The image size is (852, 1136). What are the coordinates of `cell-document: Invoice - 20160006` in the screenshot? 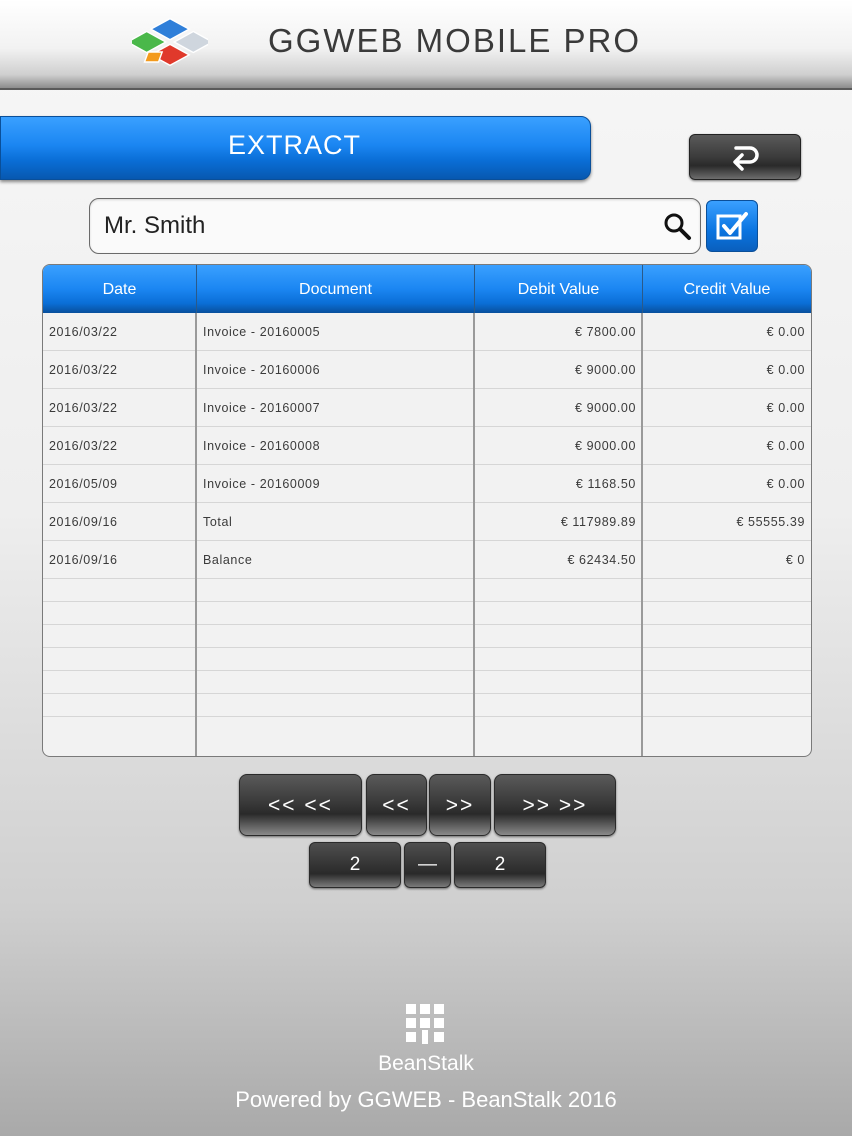 It's located at (262, 369).